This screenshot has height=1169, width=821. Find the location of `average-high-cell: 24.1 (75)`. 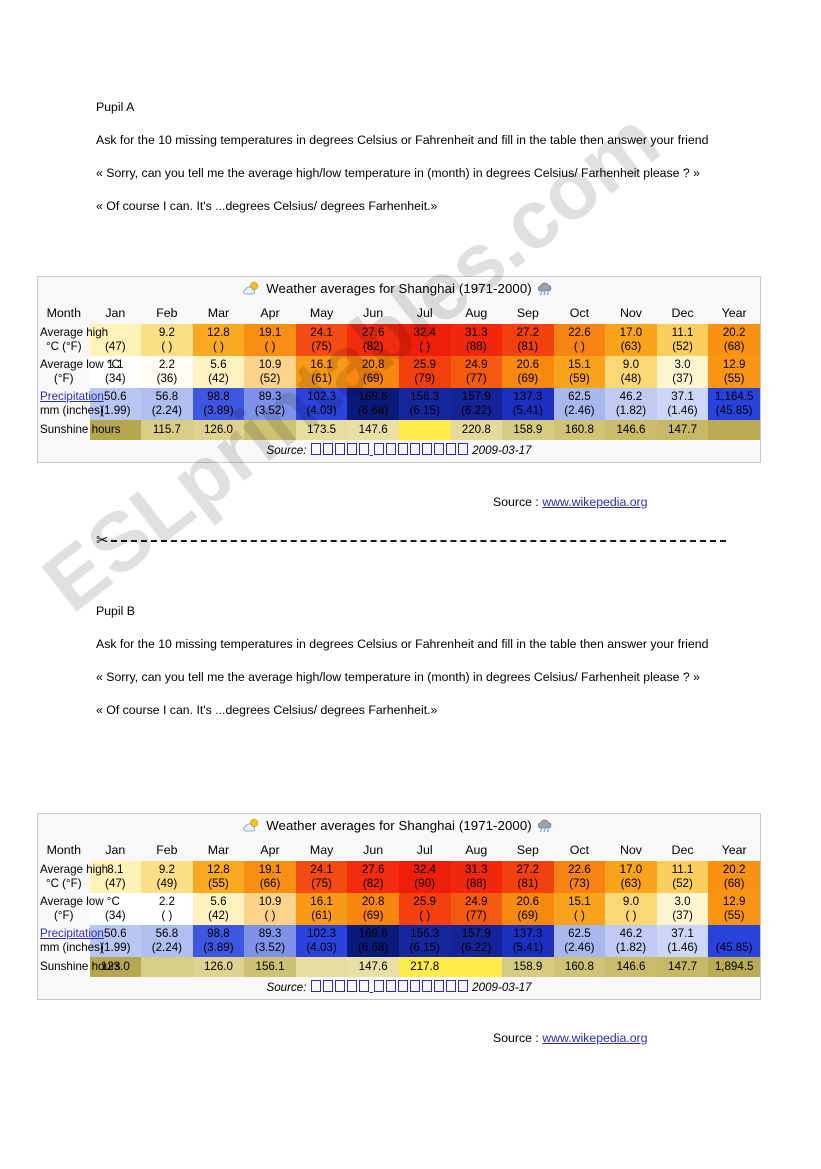

average-high-cell: 24.1 (75) is located at coordinates (321, 340).